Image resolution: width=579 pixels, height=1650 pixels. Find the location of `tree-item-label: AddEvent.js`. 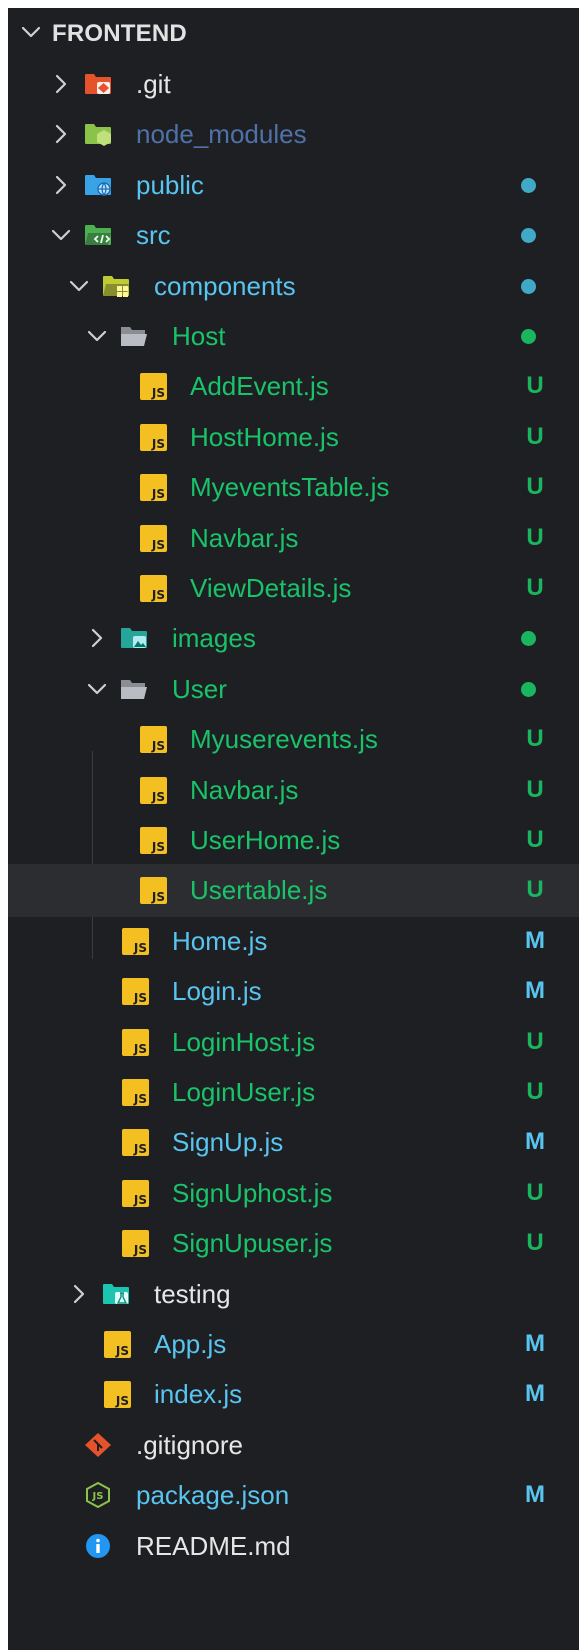

tree-item-label: AddEvent.js is located at coordinates (259, 386).